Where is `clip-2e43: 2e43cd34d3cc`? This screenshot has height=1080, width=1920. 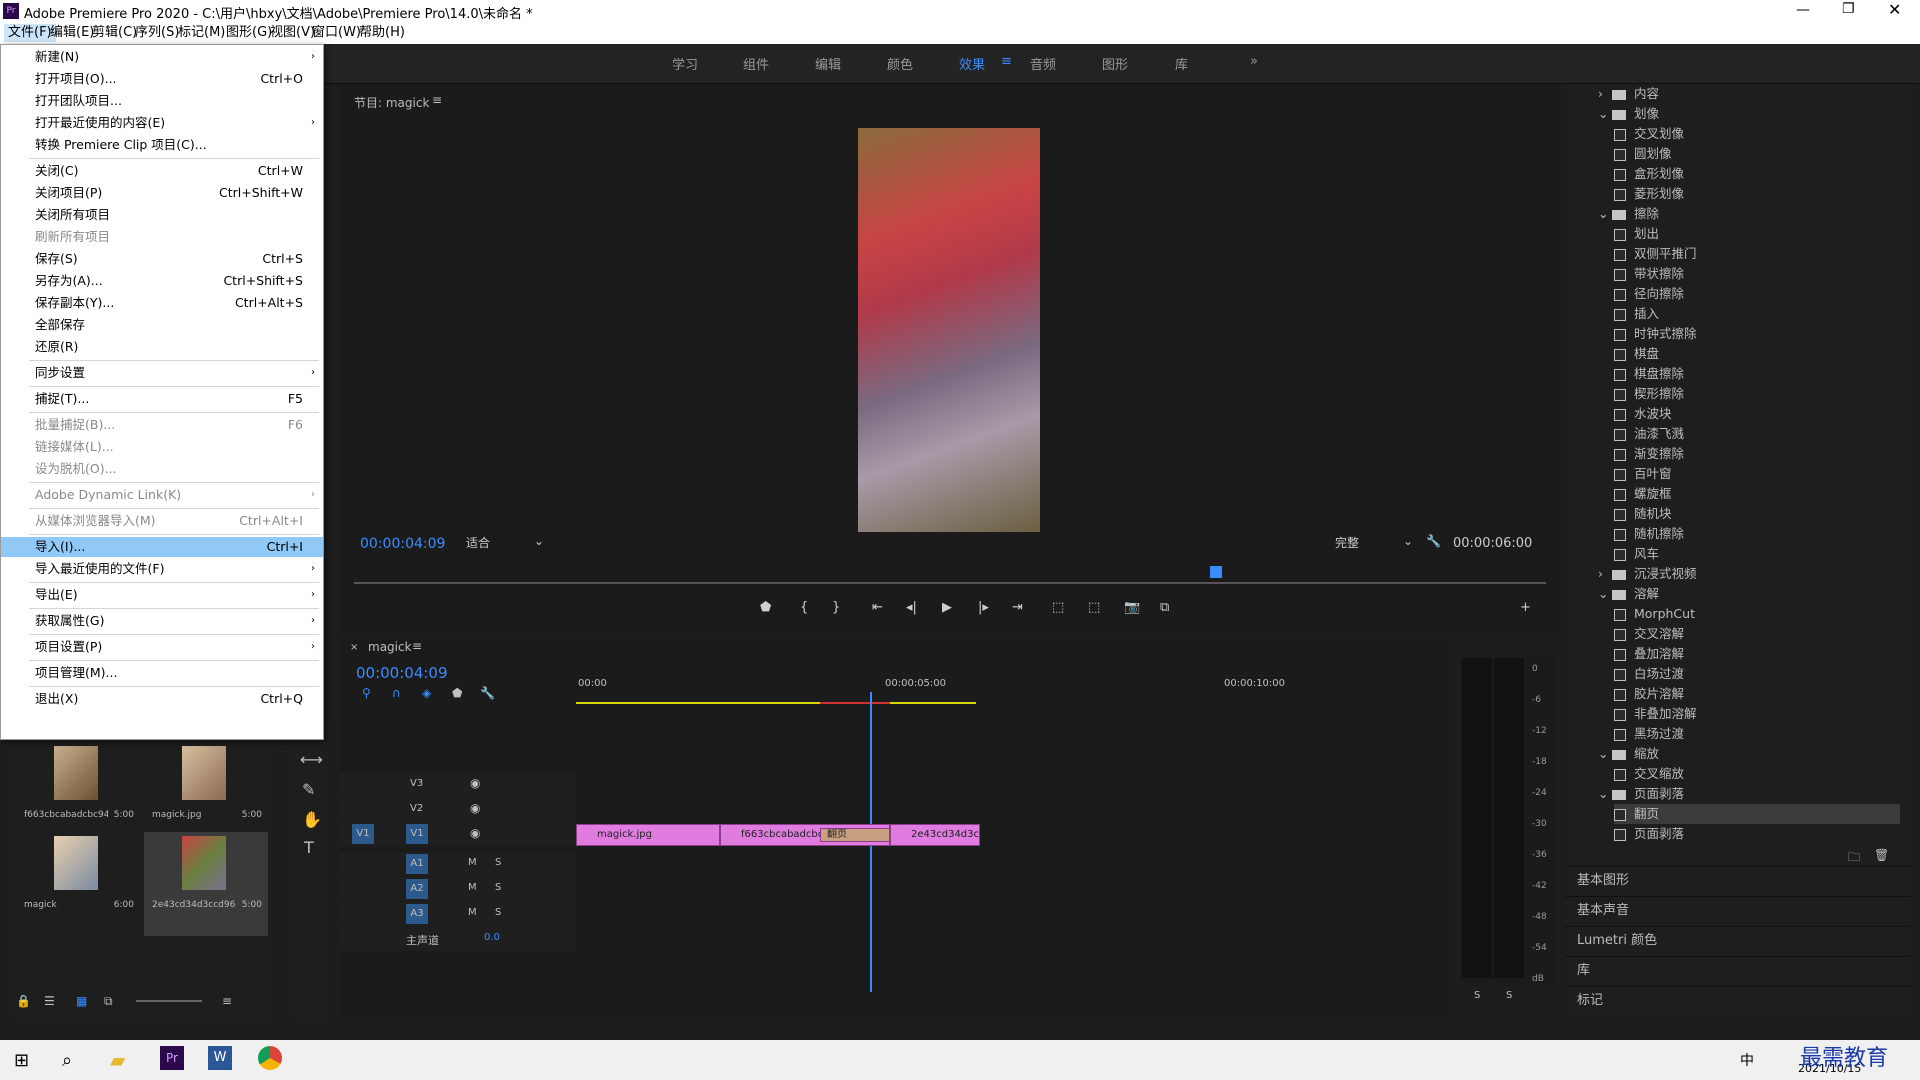 clip-2e43: 2e43cd34d3cc is located at coordinates (935, 835).